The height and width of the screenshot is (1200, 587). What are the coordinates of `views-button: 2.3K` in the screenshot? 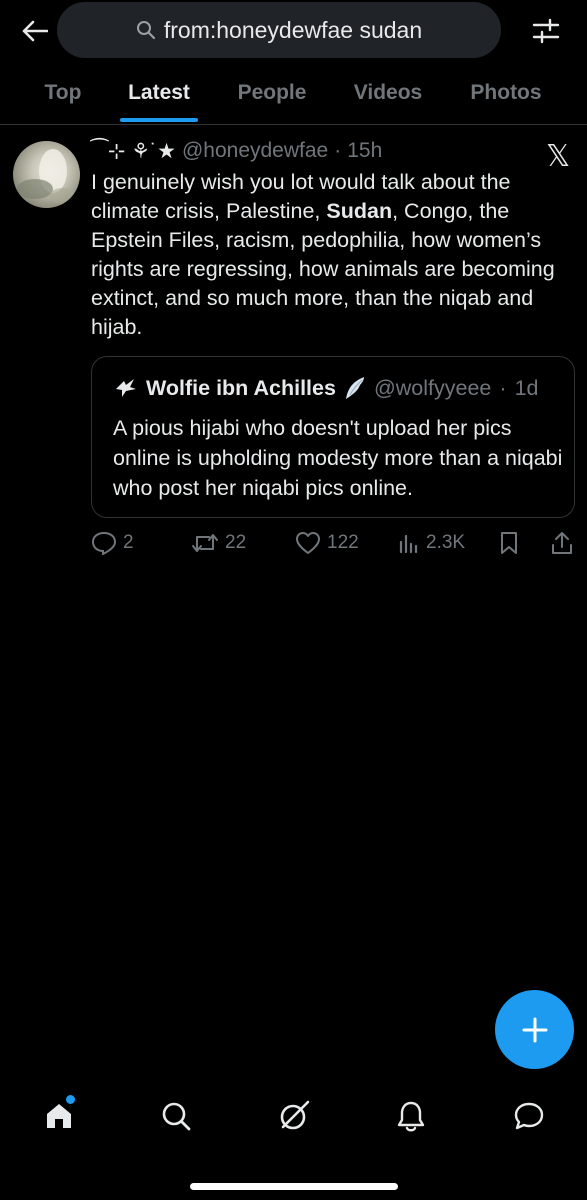 It's located at (431, 543).